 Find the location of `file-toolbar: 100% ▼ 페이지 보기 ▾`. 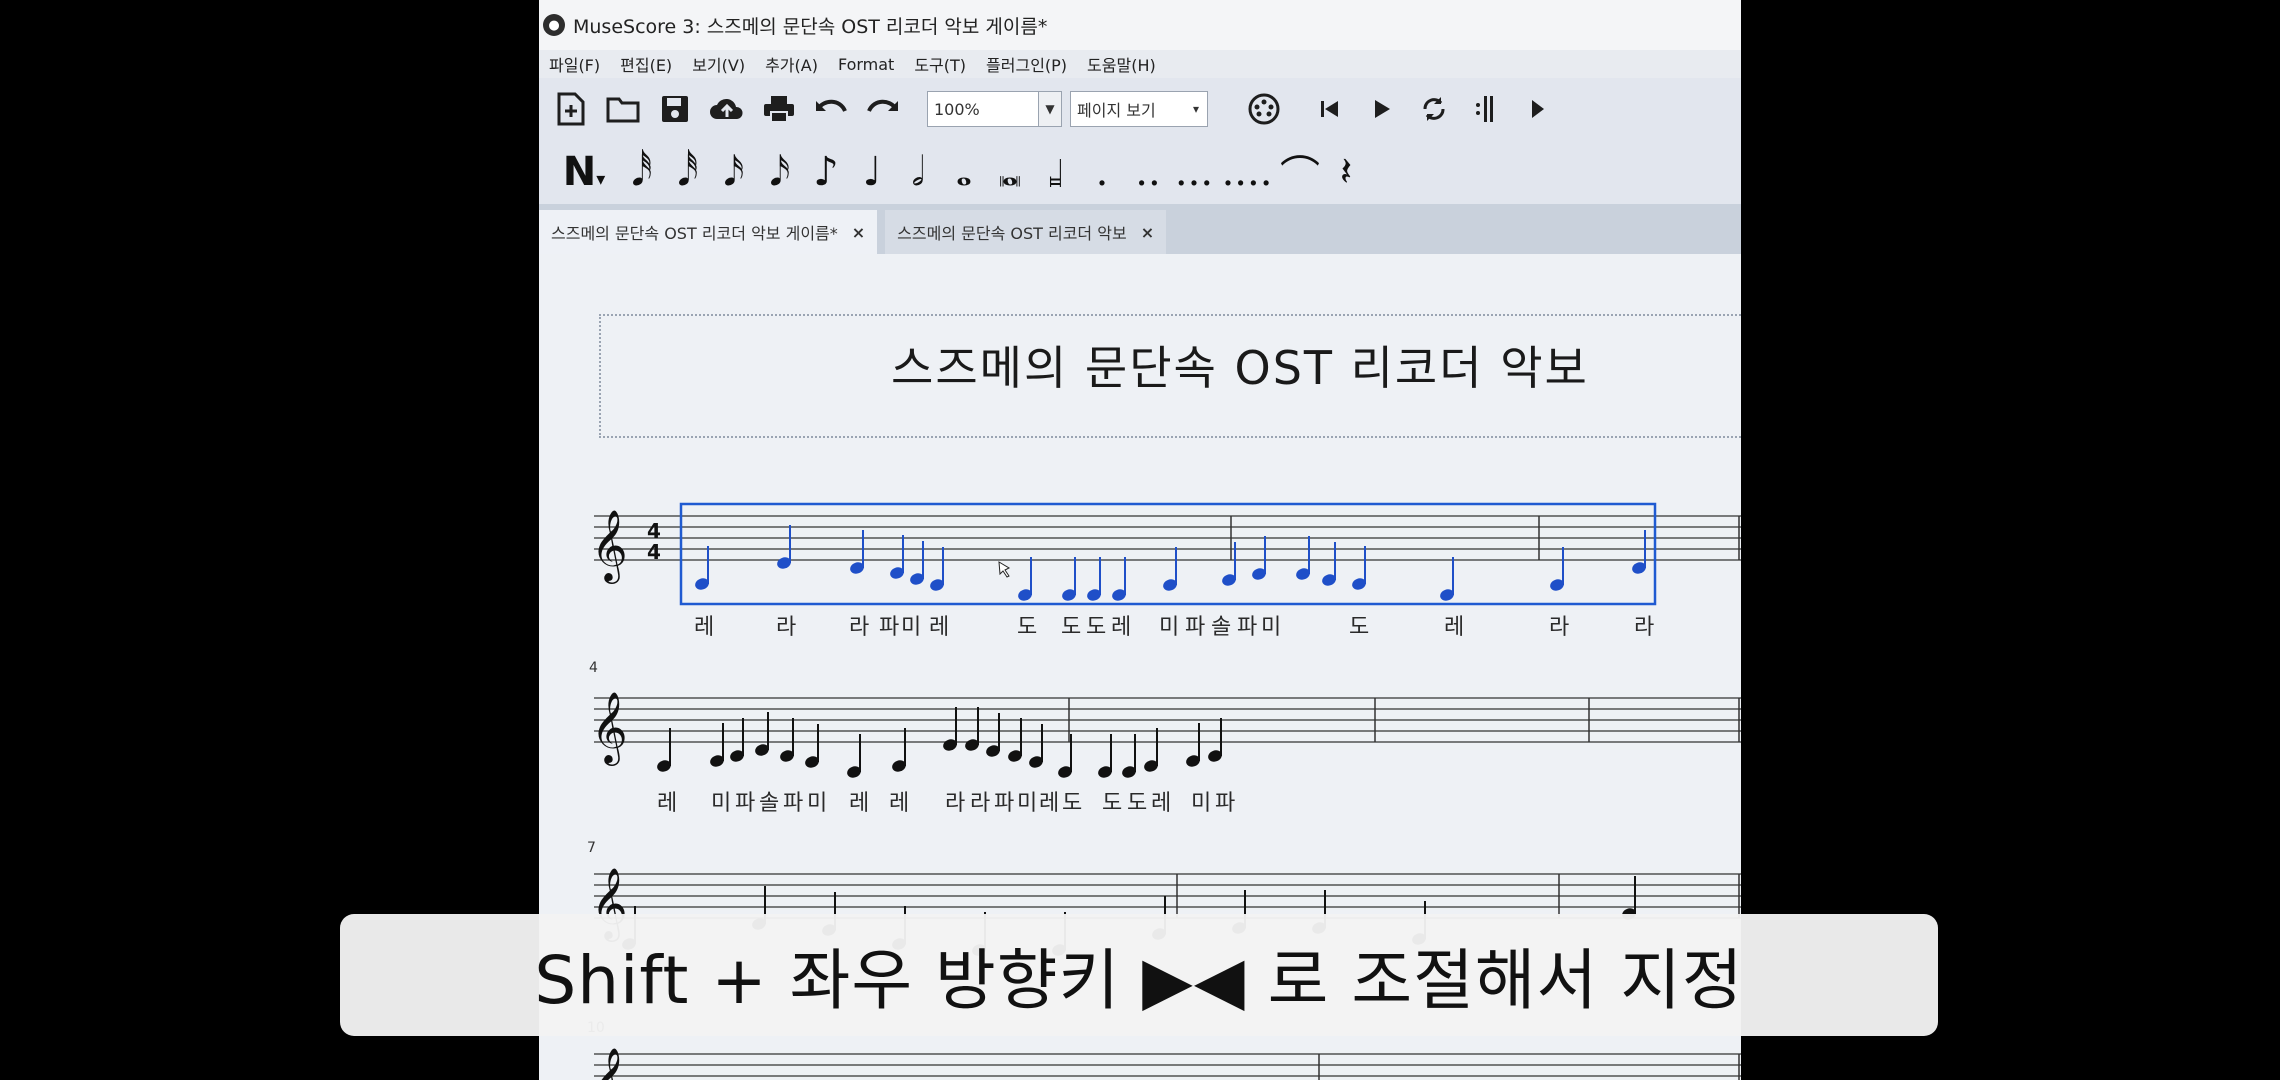

file-toolbar: 100% ▼ 페이지 보기 ▾ is located at coordinates (1140, 109).